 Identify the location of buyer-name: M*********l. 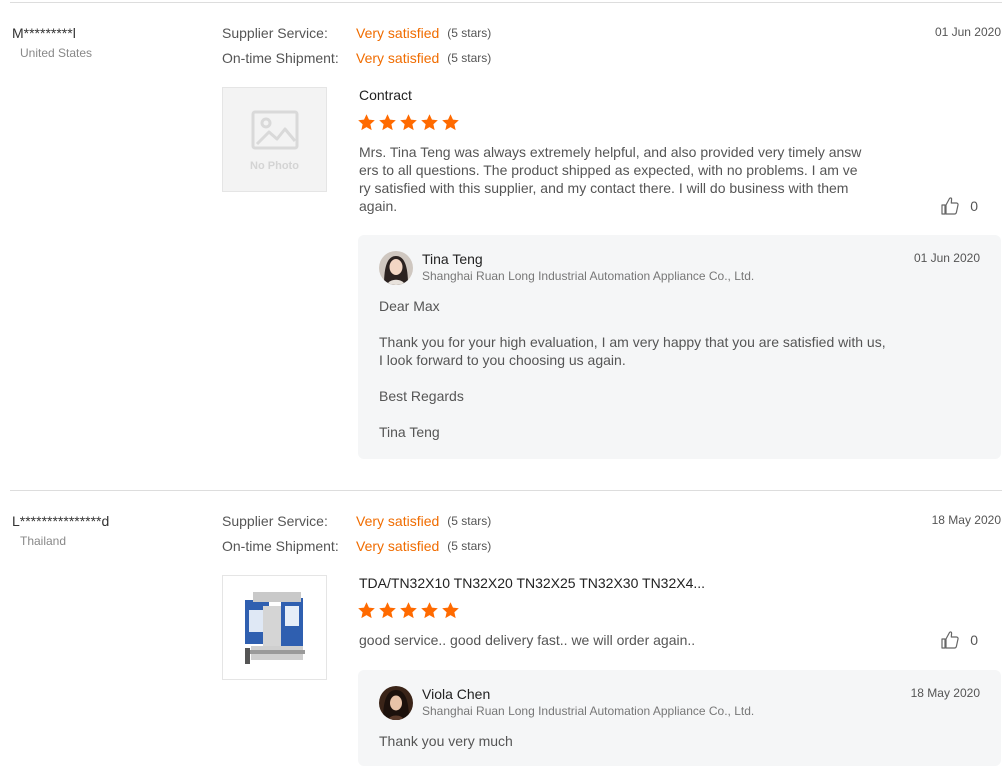
(44, 33).